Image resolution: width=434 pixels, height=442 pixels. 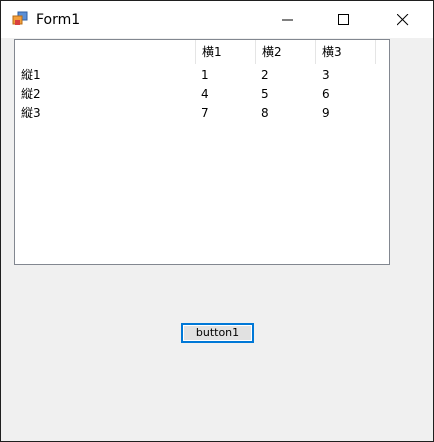 What do you see at coordinates (205, 75) in the screenshot?
I see `cell-value: 1` at bounding box center [205, 75].